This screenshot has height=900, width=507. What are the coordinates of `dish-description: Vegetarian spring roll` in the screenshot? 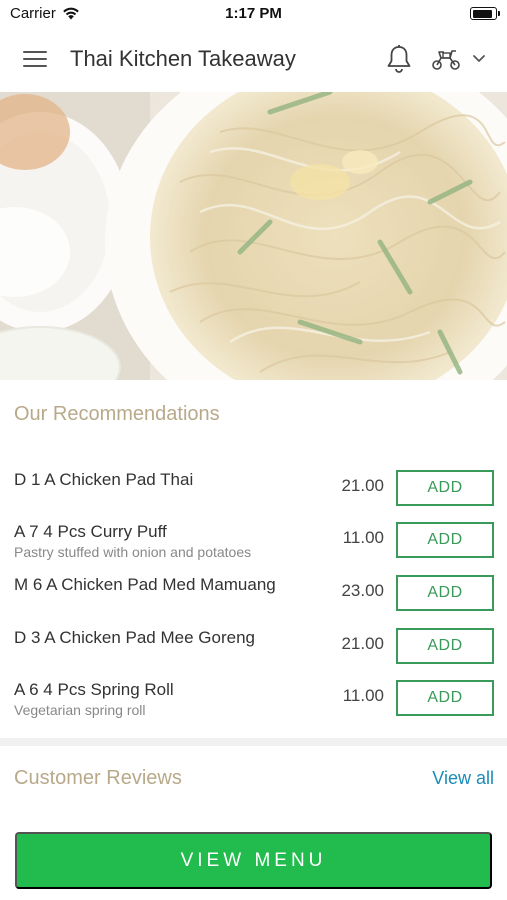 It's located at (80, 710).